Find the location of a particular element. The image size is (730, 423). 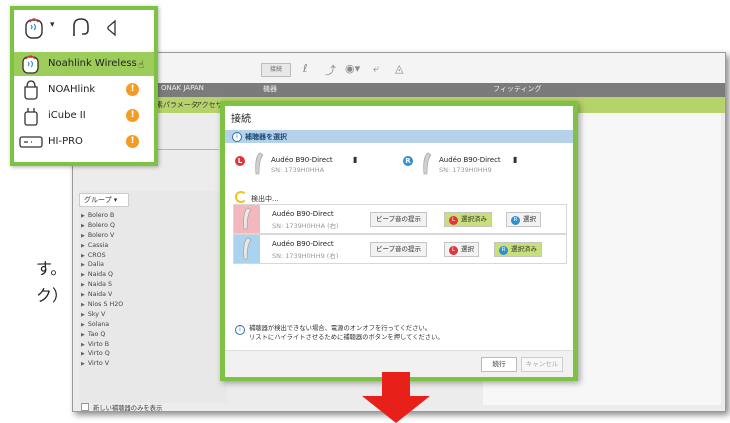

doc-text-fragment: ク） is located at coordinates (52, 295).